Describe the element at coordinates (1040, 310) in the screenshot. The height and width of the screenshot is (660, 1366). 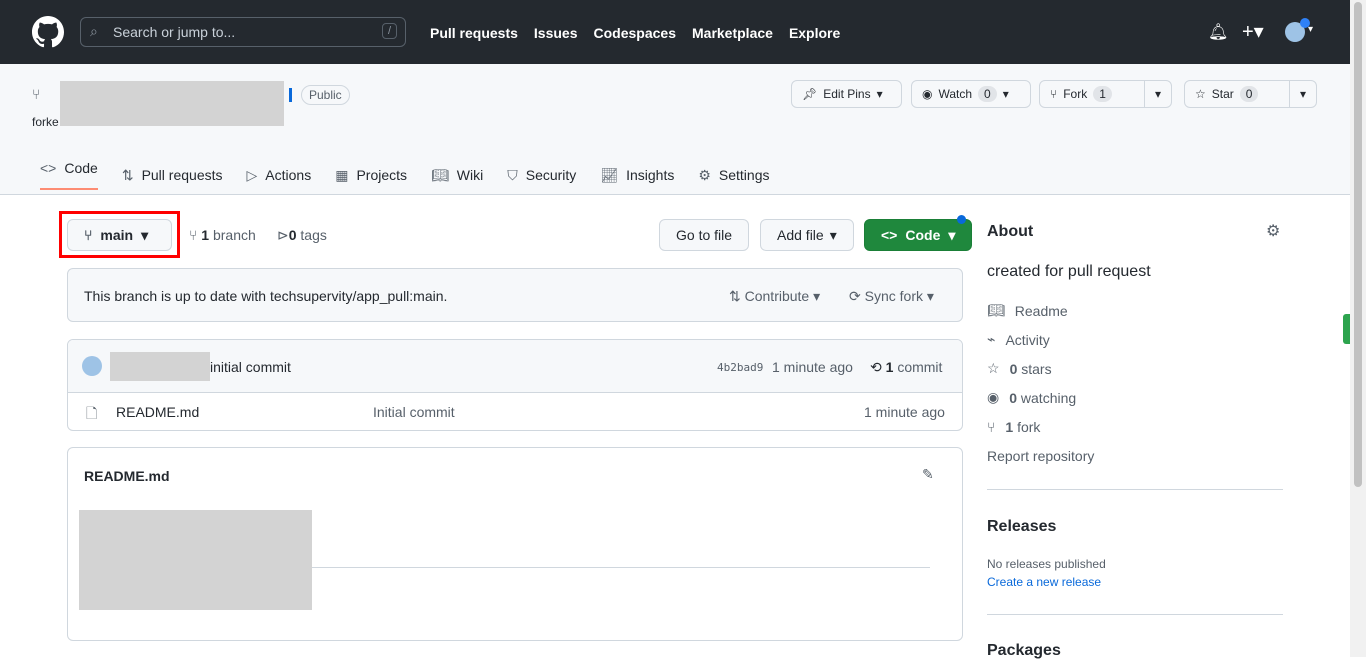
I see `readme-link: 📖︎ Readme` at that location.